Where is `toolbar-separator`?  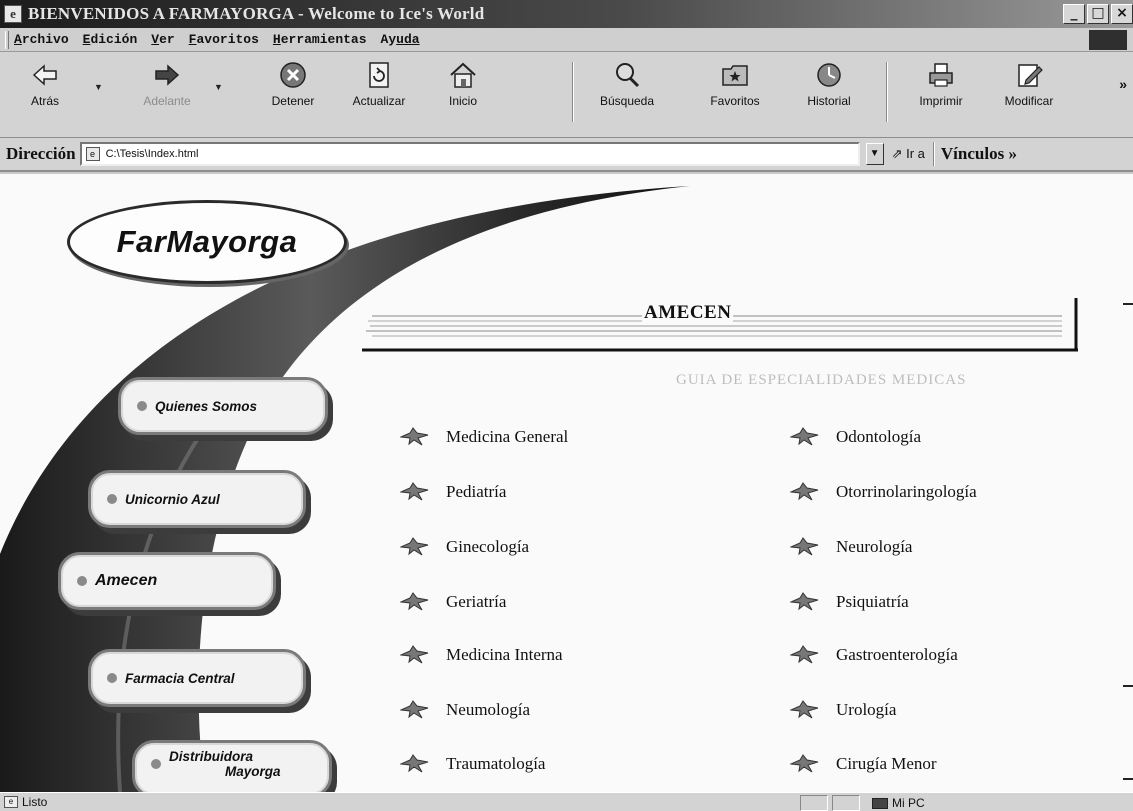
toolbar-separator is located at coordinates (887, 92).